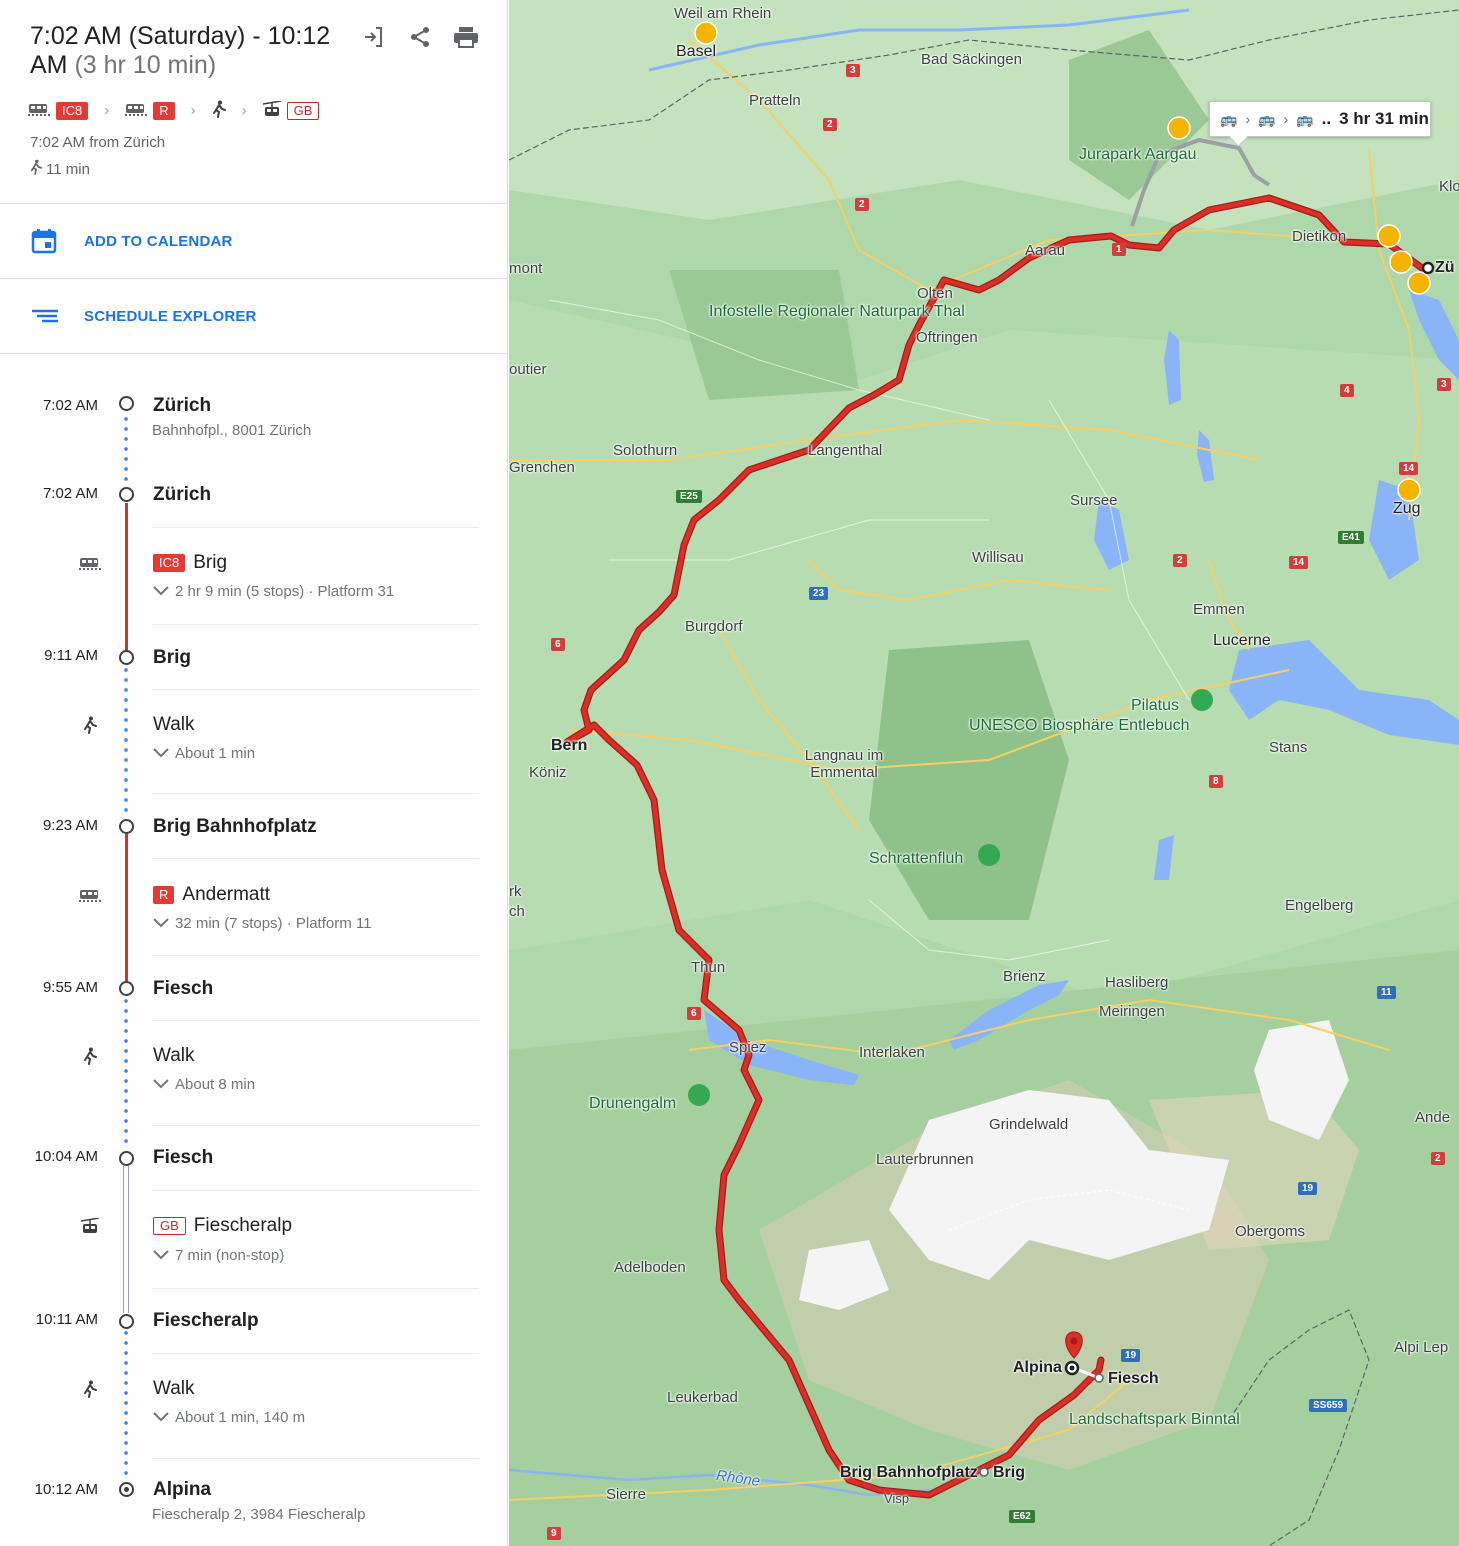 The image size is (1459, 1546). What do you see at coordinates (158, 241) in the screenshot?
I see `add-to-calendar-label: ADD TO CALENDAR` at bounding box center [158, 241].